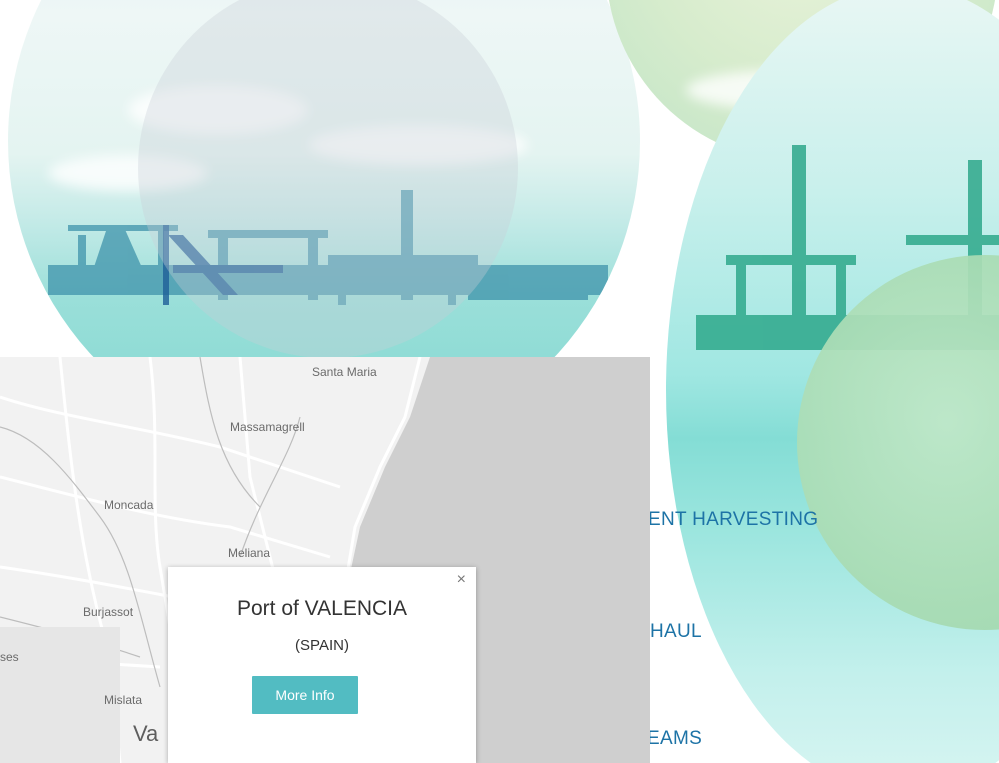  What do you see at coordinates (305, 695) in the screenshot?
I see `more-info-button: More Info` at bounding box center [305, 695].